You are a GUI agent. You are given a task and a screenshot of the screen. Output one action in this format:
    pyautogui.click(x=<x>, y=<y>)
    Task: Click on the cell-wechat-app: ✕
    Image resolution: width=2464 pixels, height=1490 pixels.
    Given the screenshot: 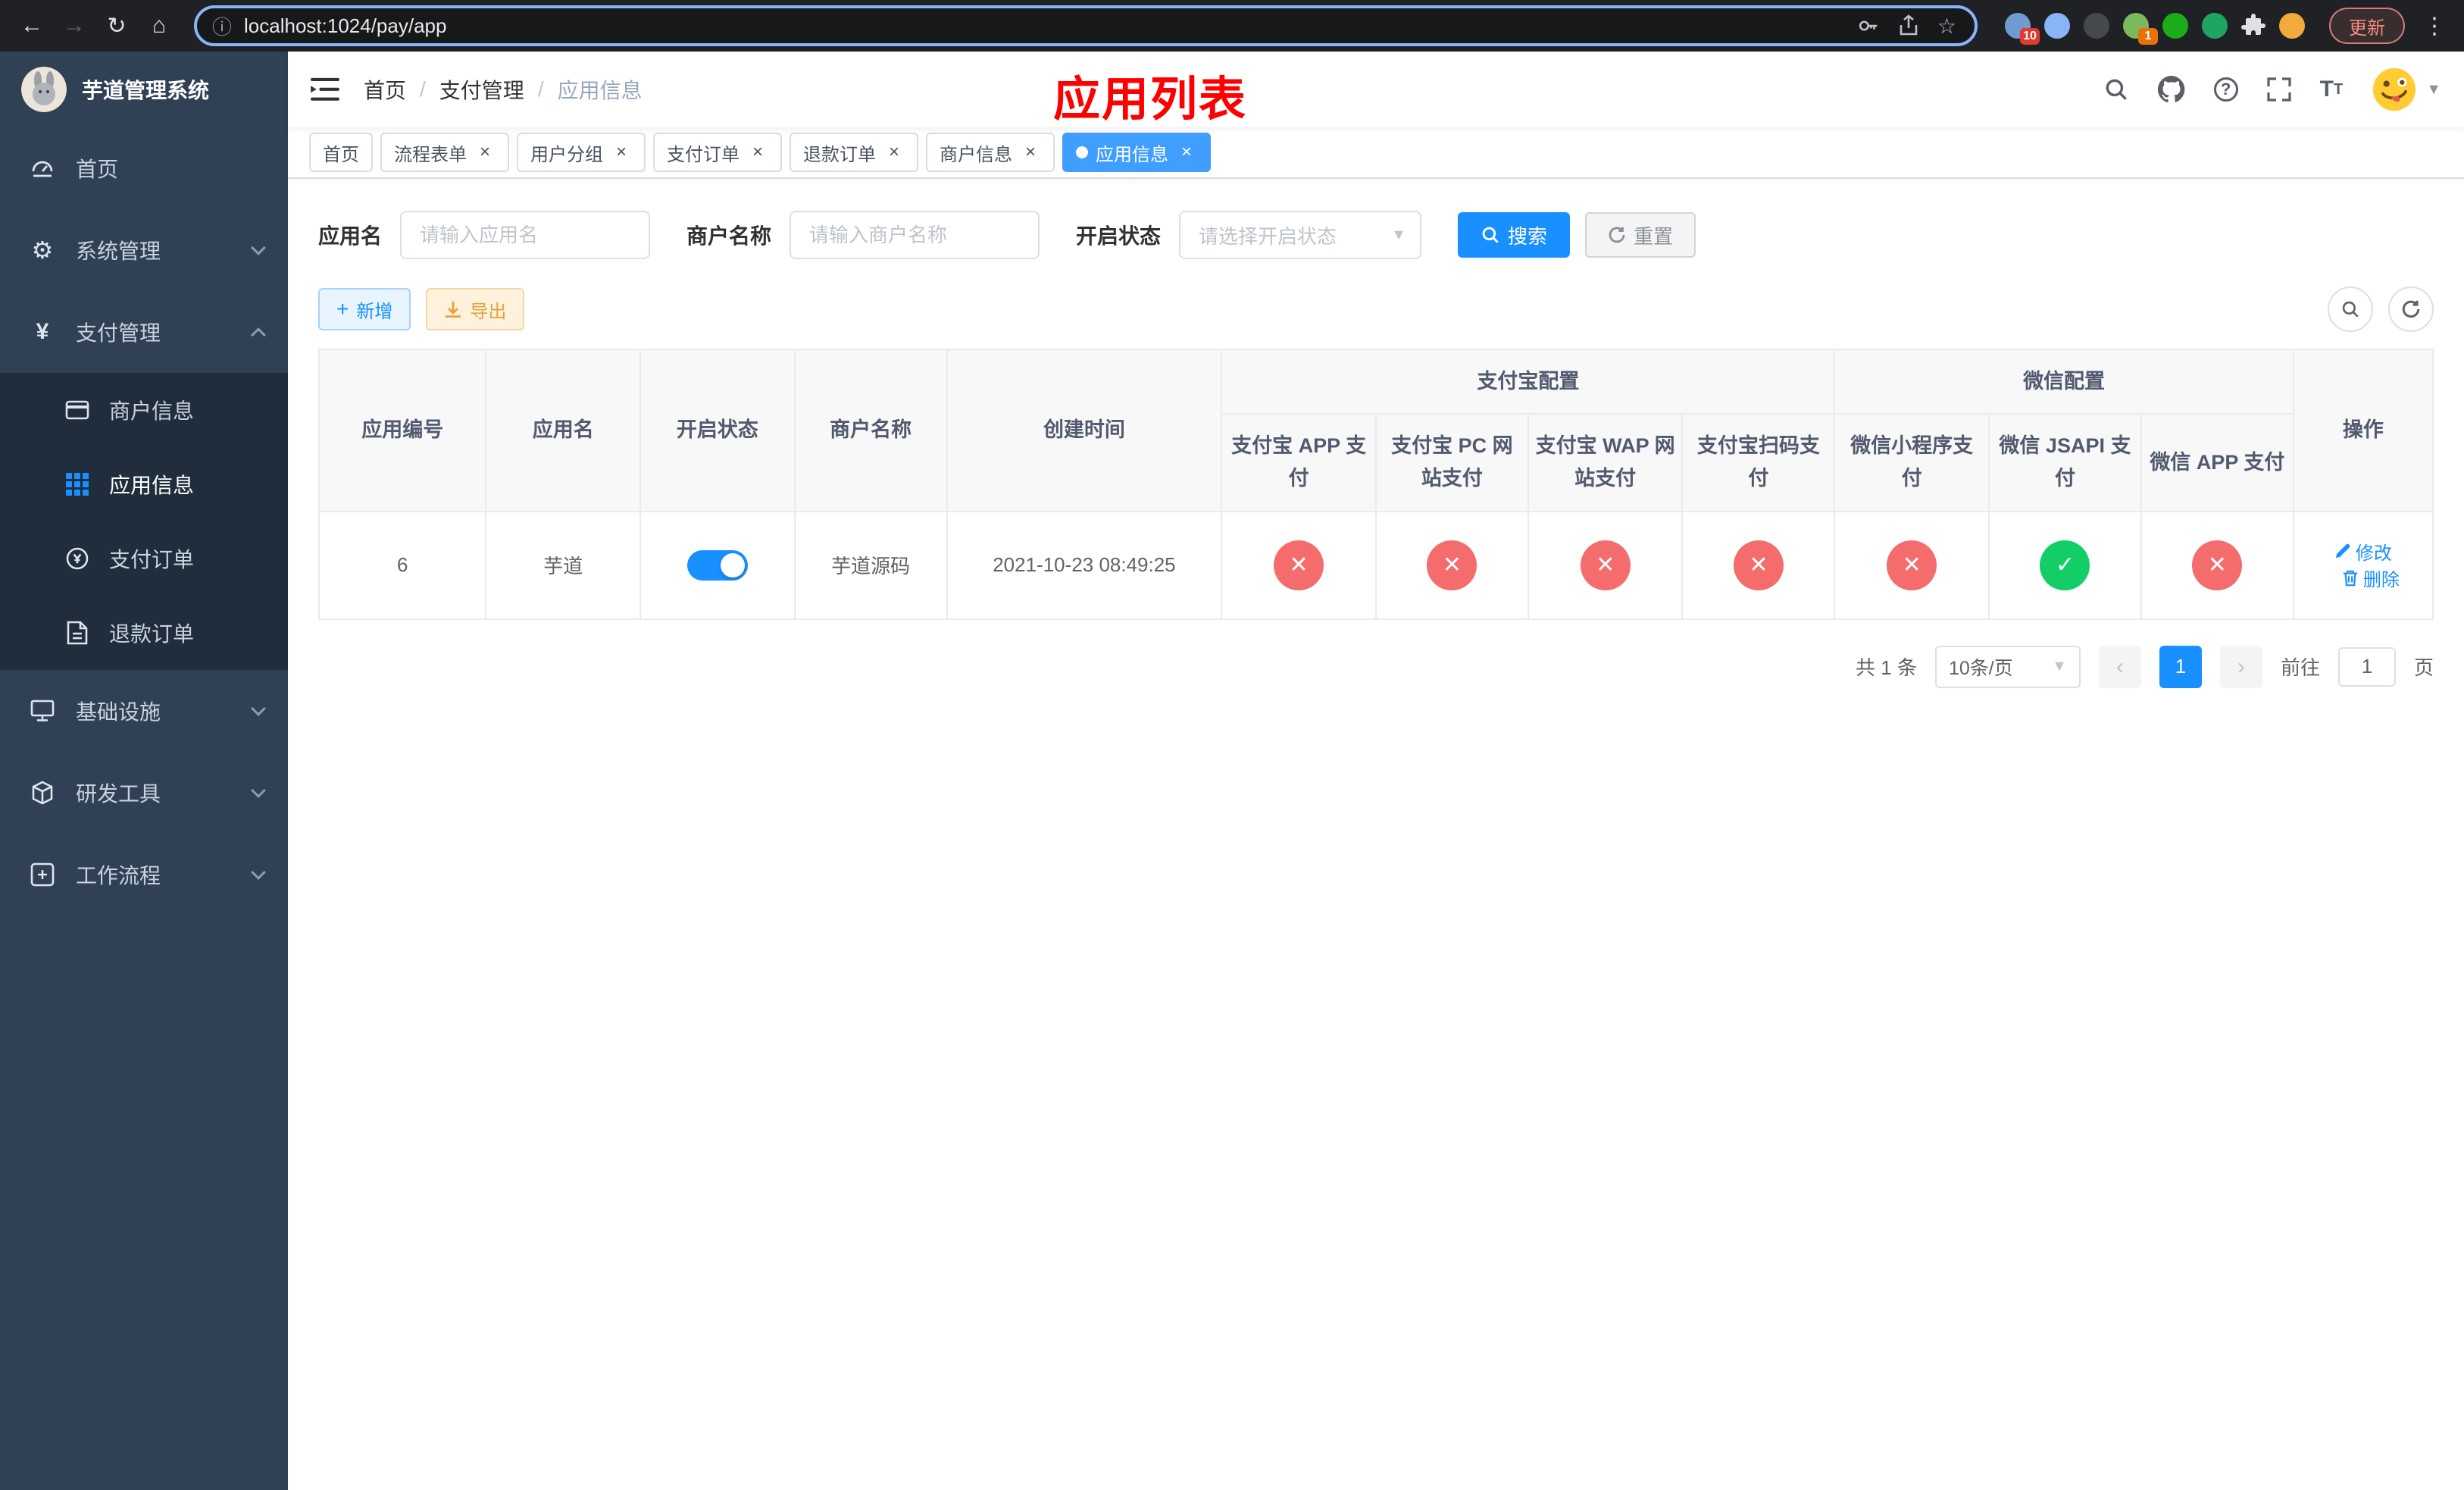 What is the action you would take?
    pyautogui.click(x=2217, y=565)
    